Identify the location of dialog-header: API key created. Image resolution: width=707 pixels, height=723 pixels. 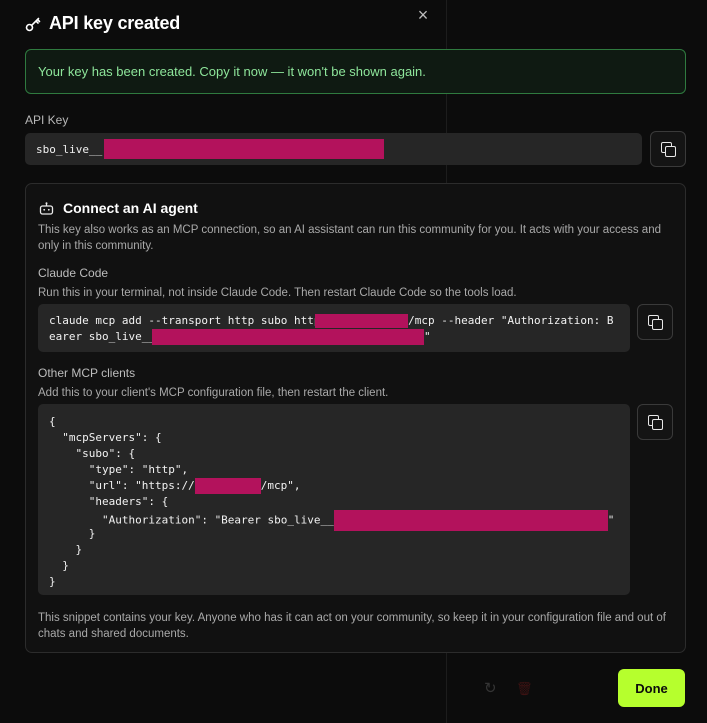
(102, 23).